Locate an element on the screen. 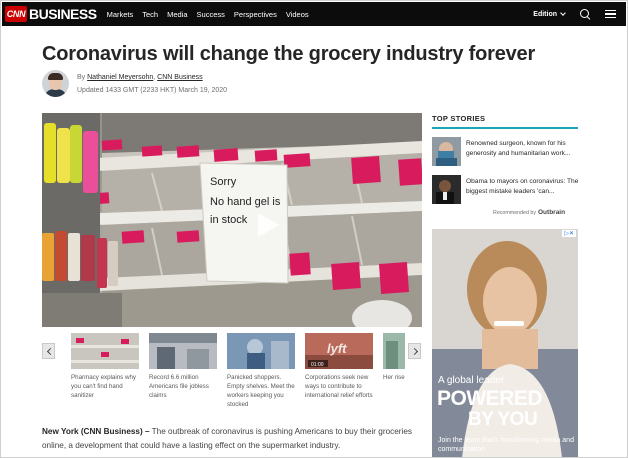 The height and width of the screenshot is (458, 628). svg-text: lyft is located at coordinates (337, 348).